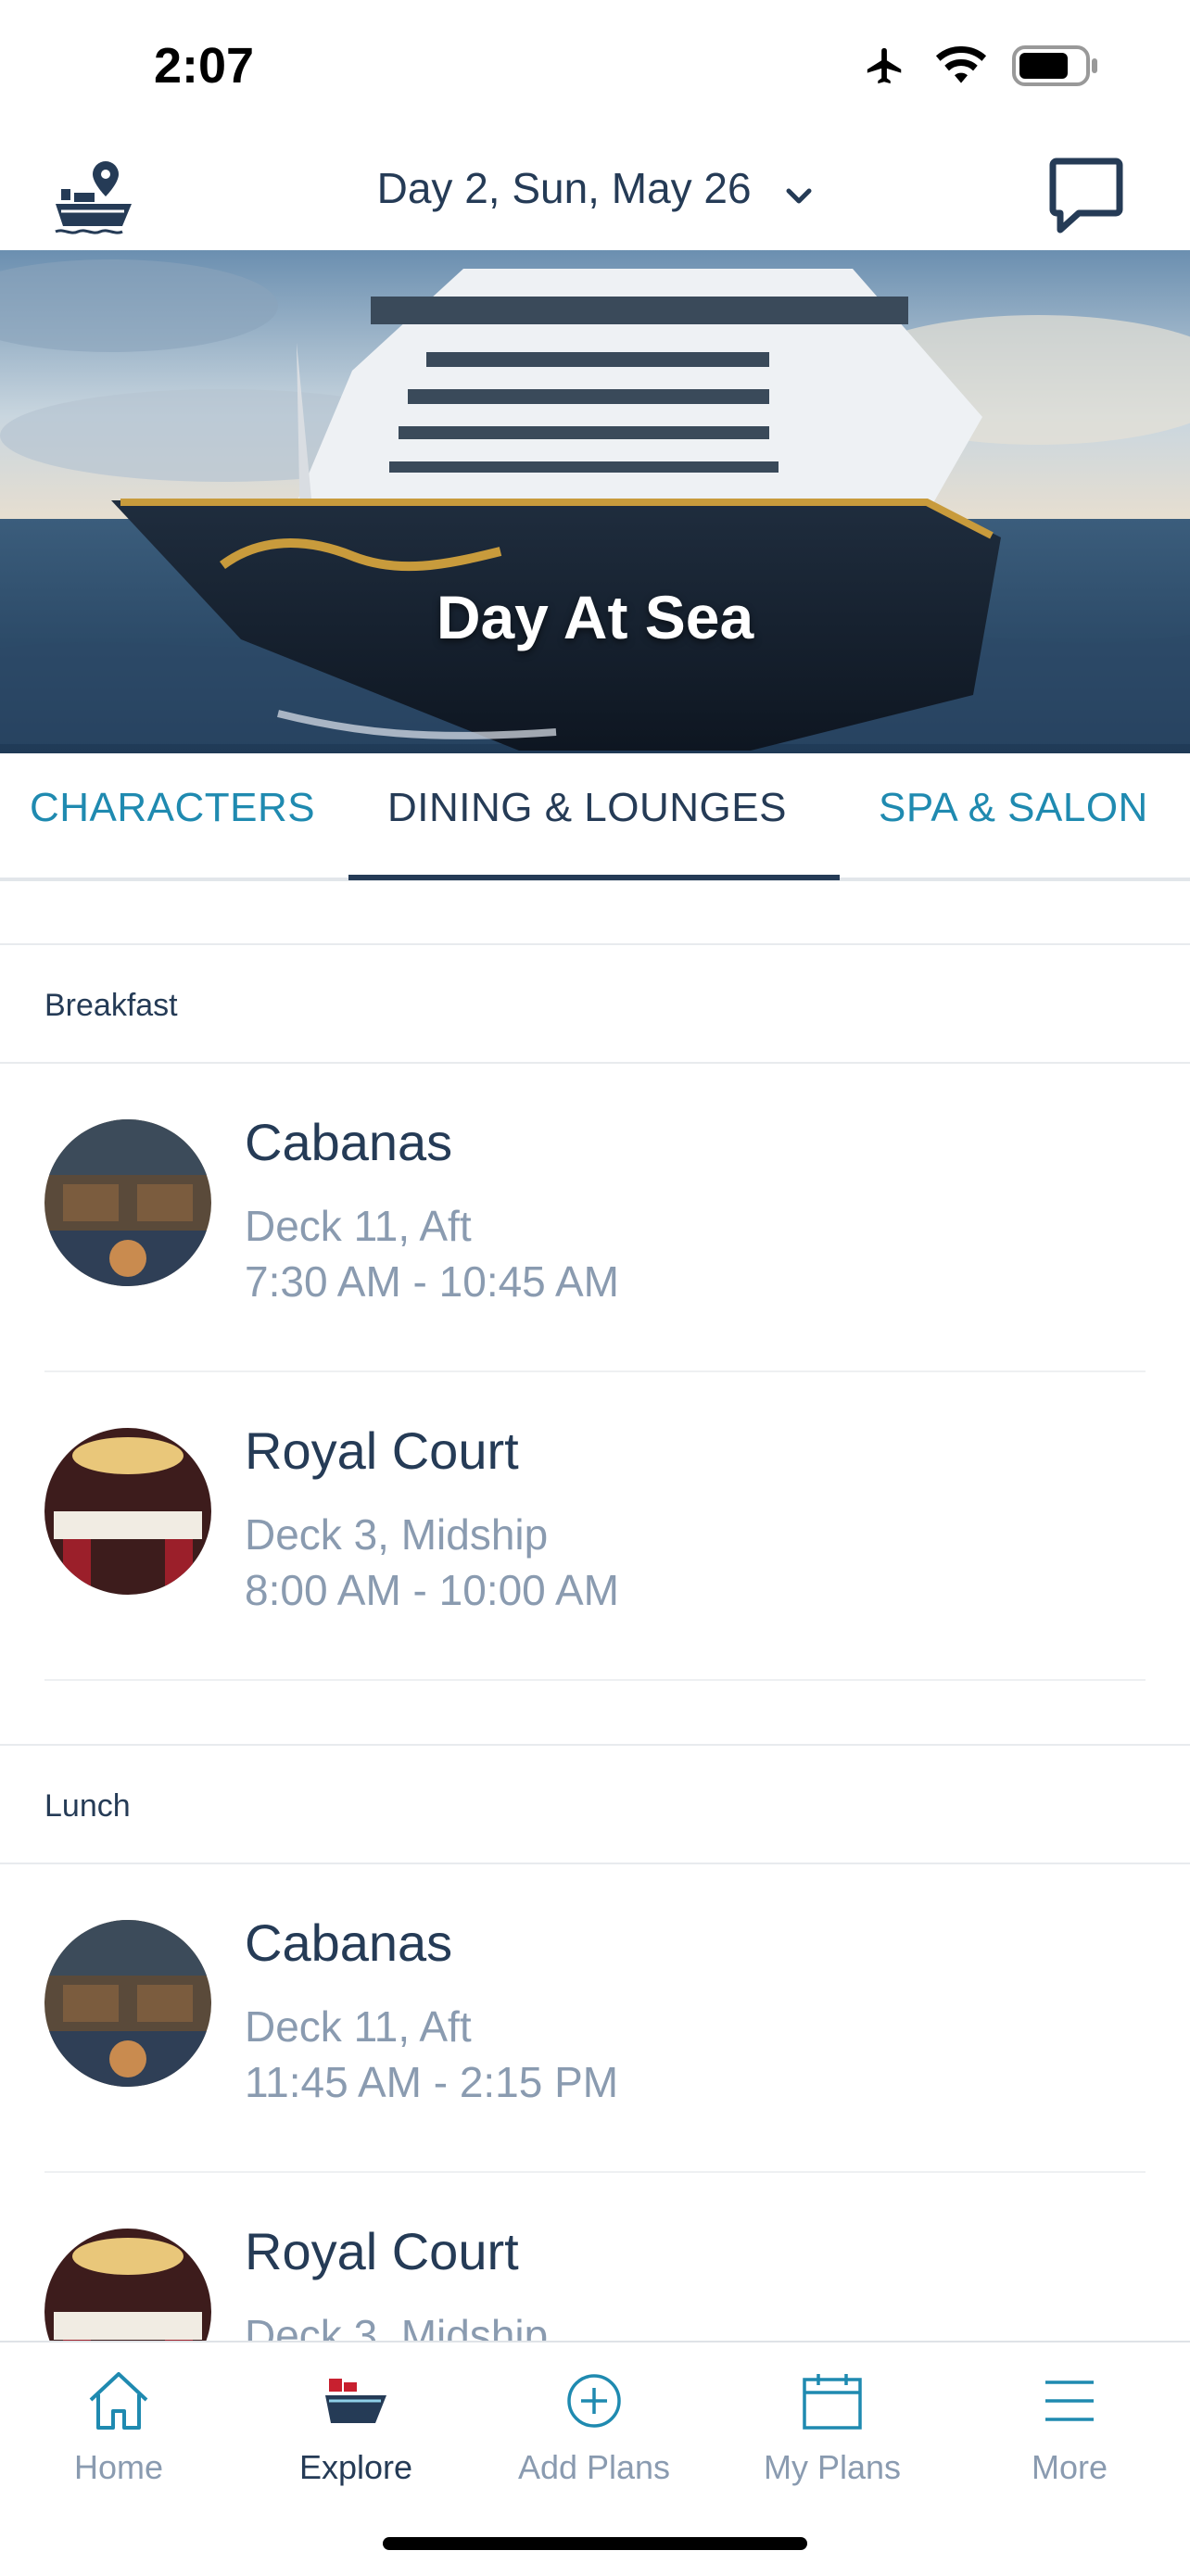  I want to click on category-tabs: CHARACTERS DINING & LOUNGES SPA & SALON, so click(595, 817).